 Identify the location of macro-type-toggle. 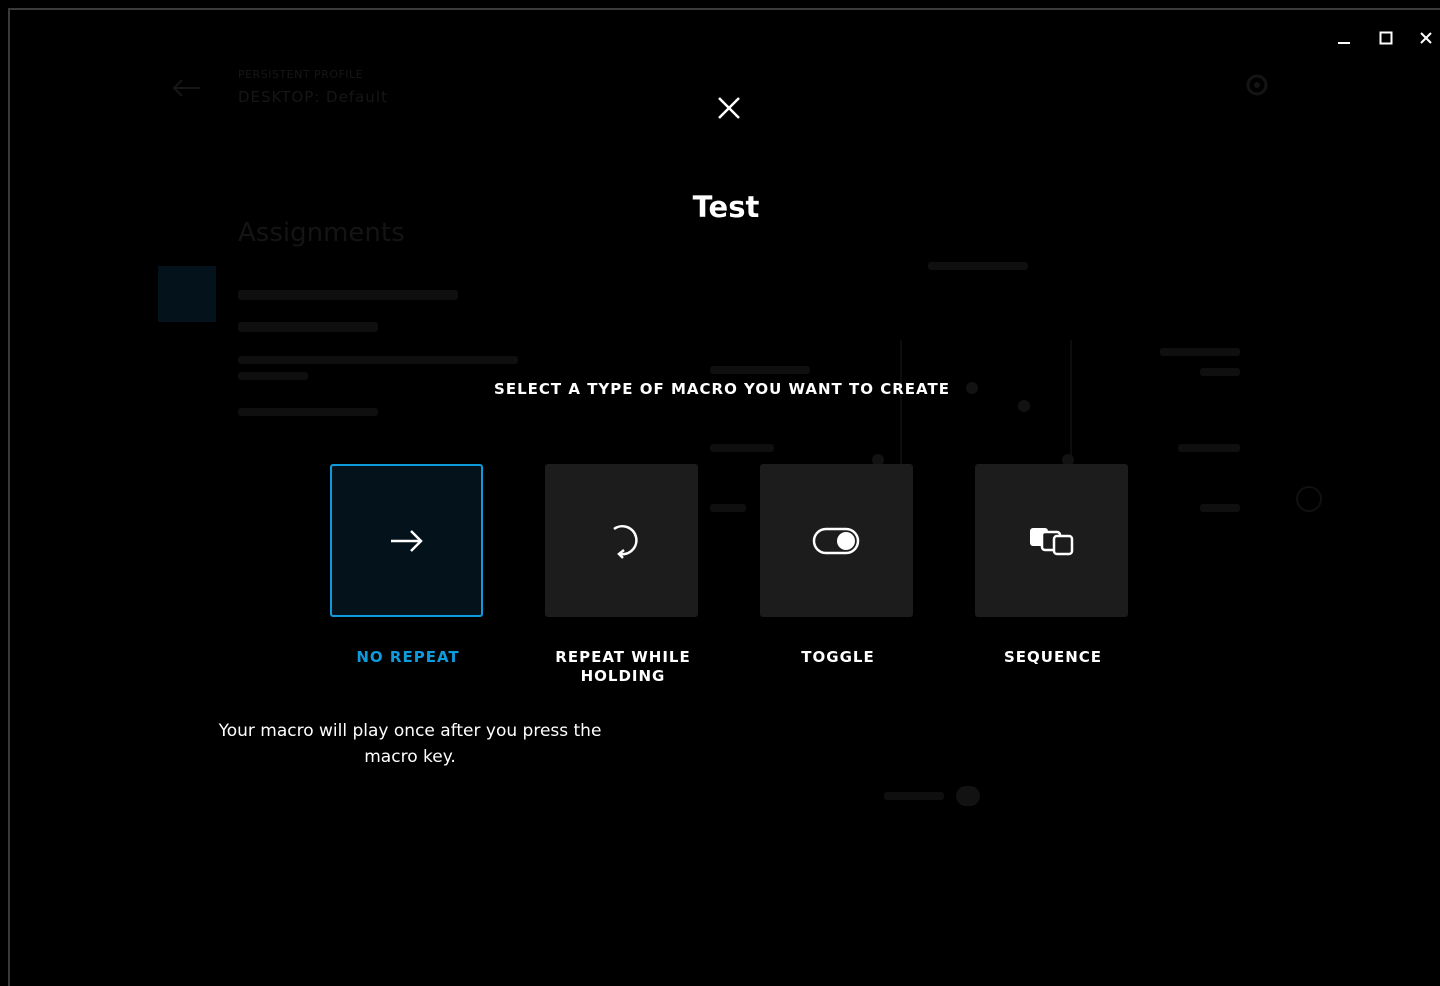
(836, 540).